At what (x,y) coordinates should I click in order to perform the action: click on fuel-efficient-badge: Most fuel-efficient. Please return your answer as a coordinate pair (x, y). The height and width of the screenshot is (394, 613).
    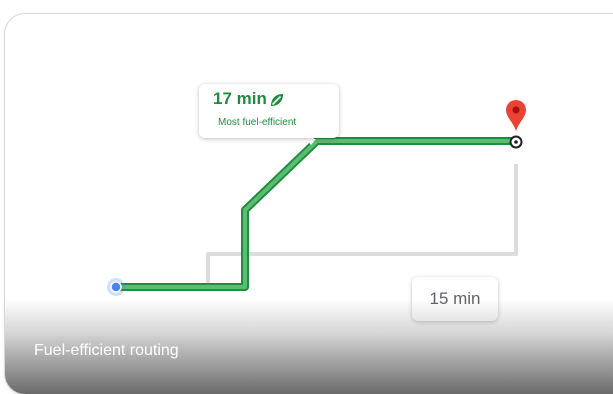
    Looking at the image, I should click on (257, 122).